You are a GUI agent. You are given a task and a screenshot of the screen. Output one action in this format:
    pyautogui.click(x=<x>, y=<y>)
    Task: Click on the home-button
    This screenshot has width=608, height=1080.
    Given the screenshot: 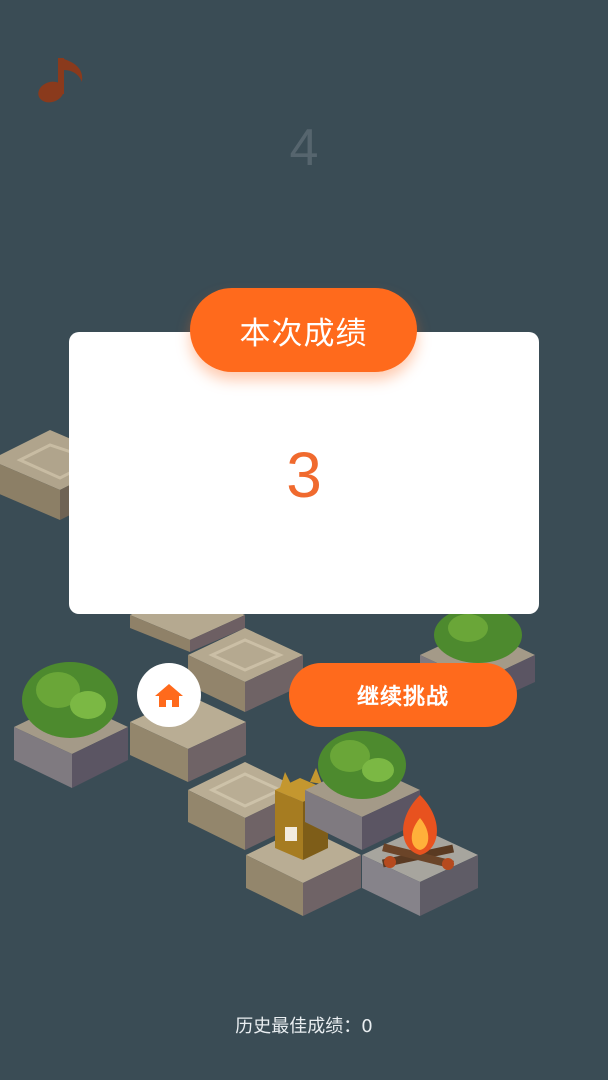 What is the action you would take?
    pyautogui.click(x=169, y=695)
    